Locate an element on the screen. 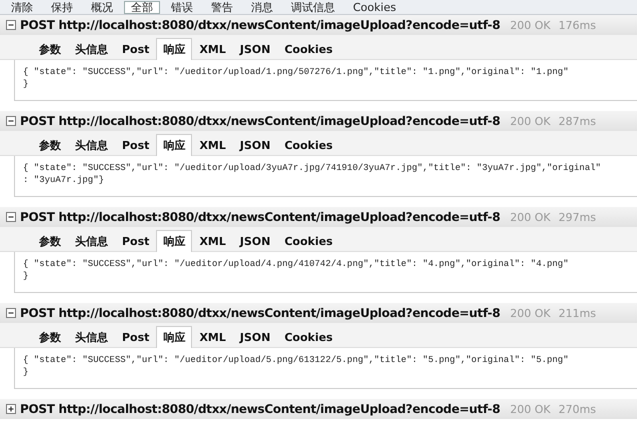 This screenshot has height=428, width=637. response-text: { "state": "SUCCESS","url": "/ueditor/upload/1.png/507276/1.png","title": "1.png","original": "1.png" is located at coordinates (296, 72).